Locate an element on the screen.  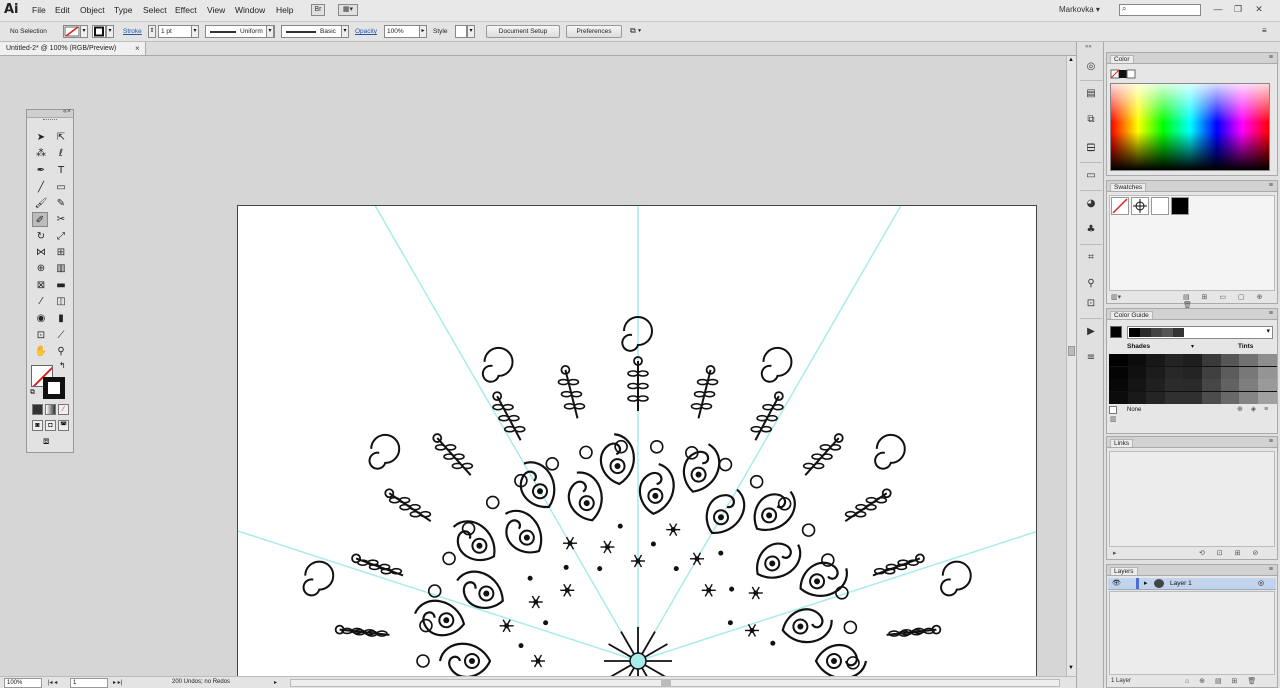
style-swatch is located at coordinates (461, 31).